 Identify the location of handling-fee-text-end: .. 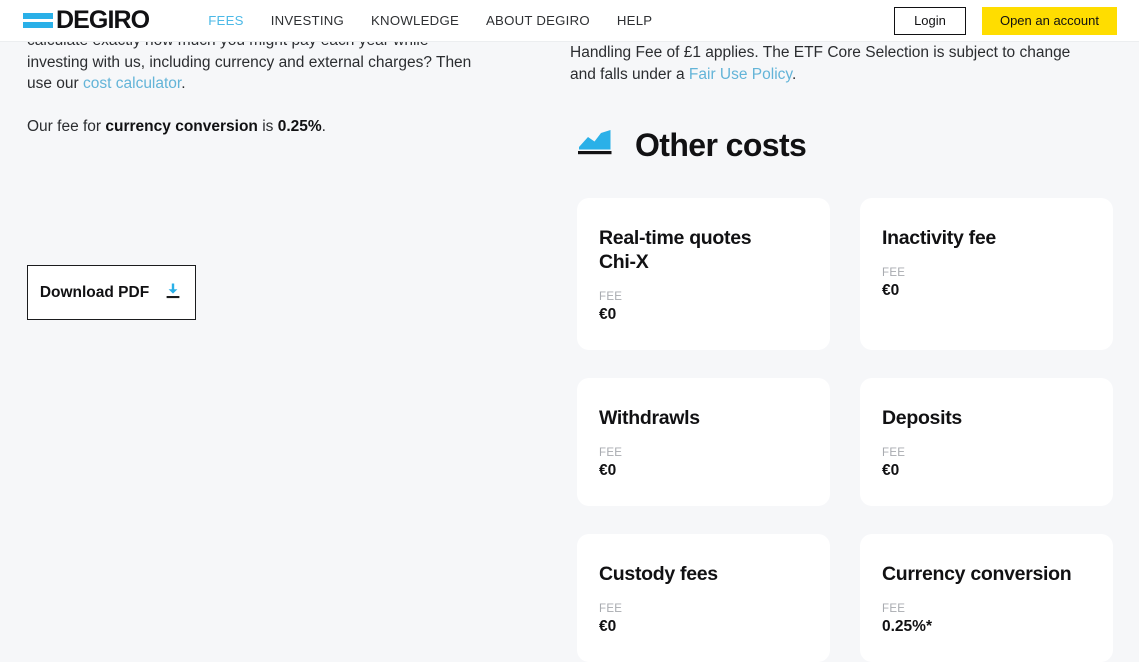
(794, 74).